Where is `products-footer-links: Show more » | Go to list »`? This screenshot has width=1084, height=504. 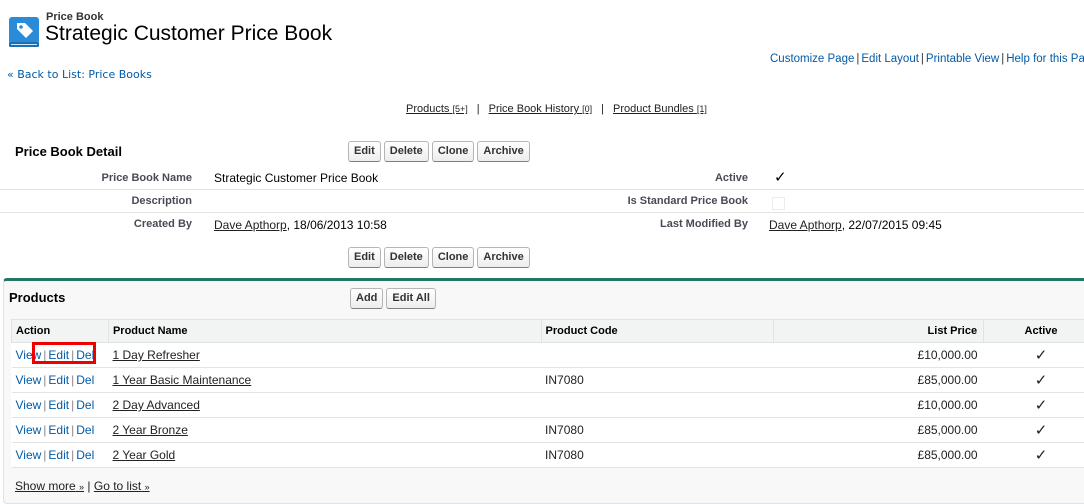 products-footer-links: Show more » | Go to list » is located at coordinates (82, 486).